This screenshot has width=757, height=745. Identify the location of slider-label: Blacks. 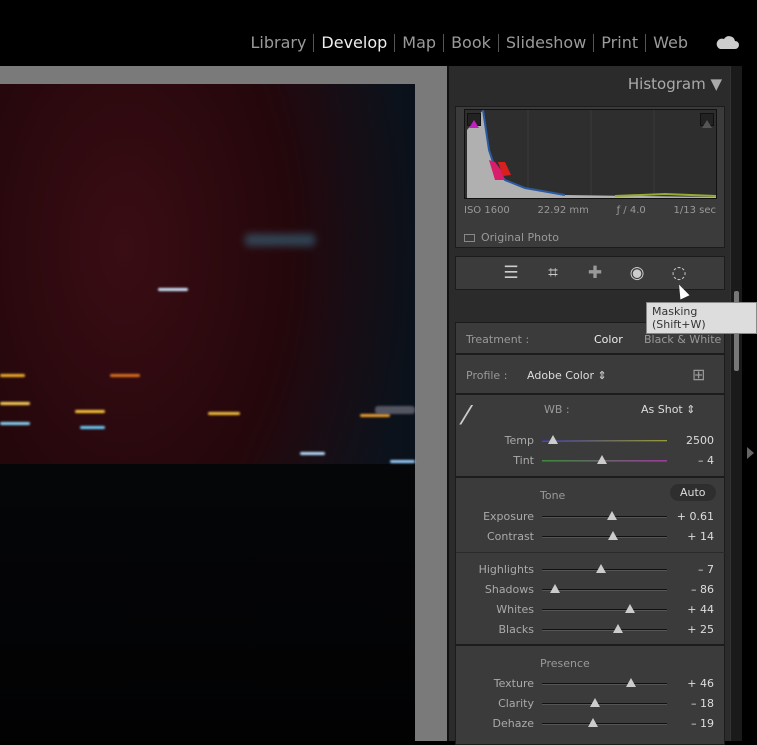
(516, 629).